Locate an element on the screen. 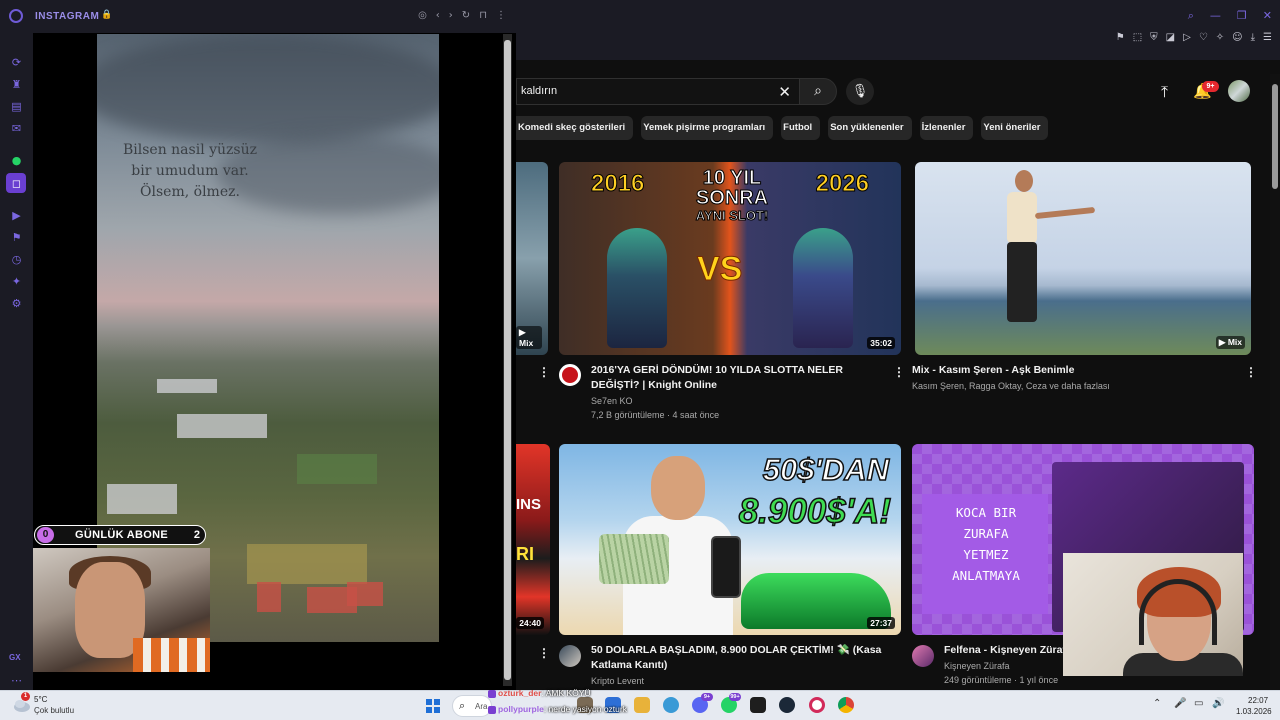 The height and width of the screenshot is (720, 1280). notification-badge: 9+ is located at coordinates (1210, 86).